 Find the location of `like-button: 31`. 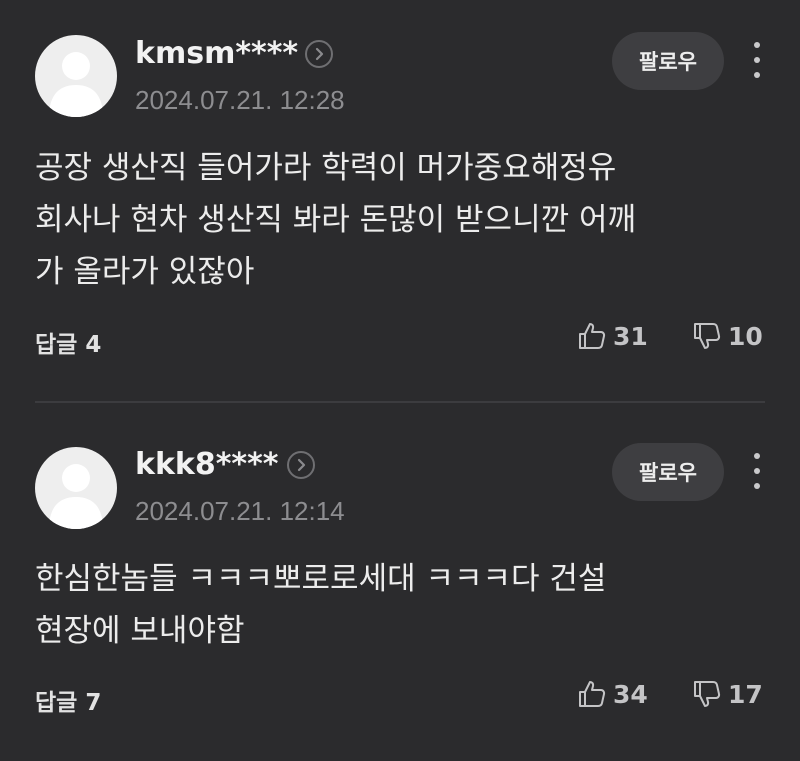

like-button: 31 is located at coordinates (612, 336).